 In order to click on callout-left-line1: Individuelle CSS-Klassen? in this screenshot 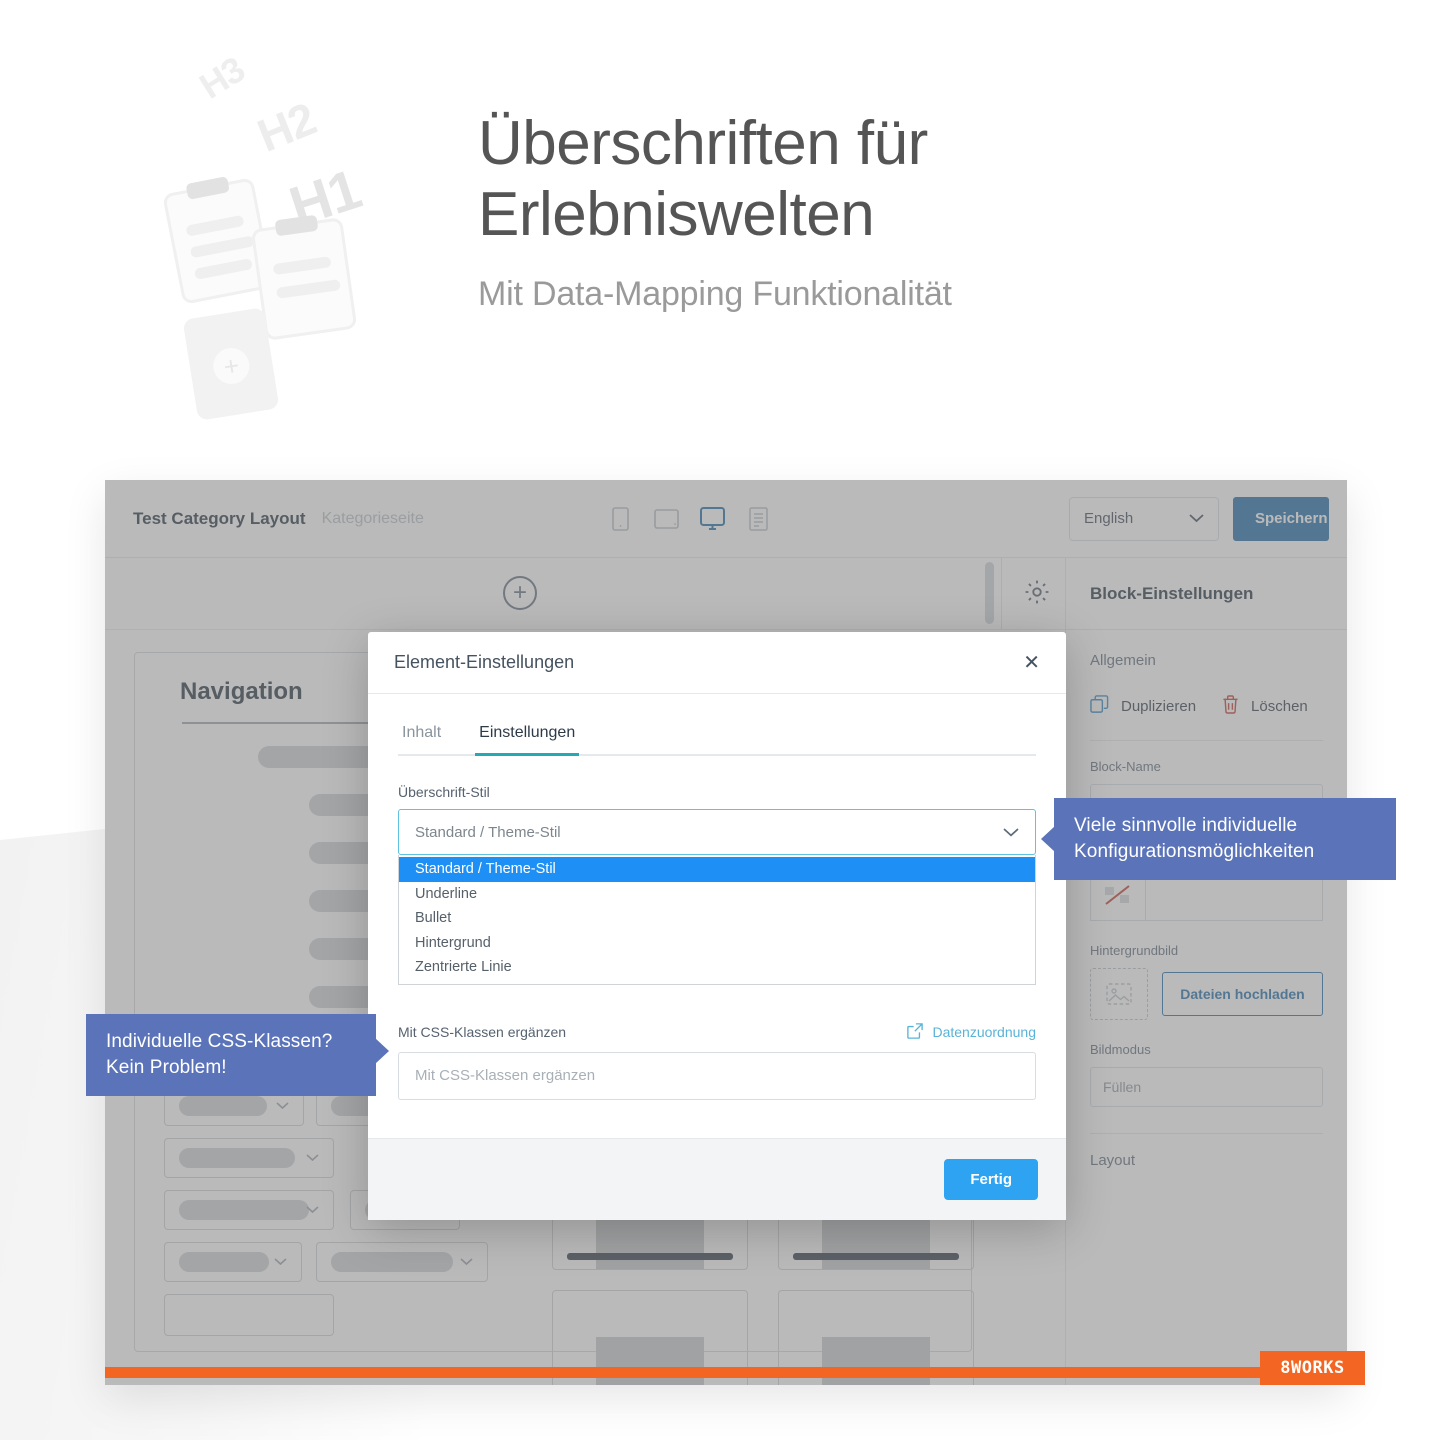, I will do `click(219, 1041)`.